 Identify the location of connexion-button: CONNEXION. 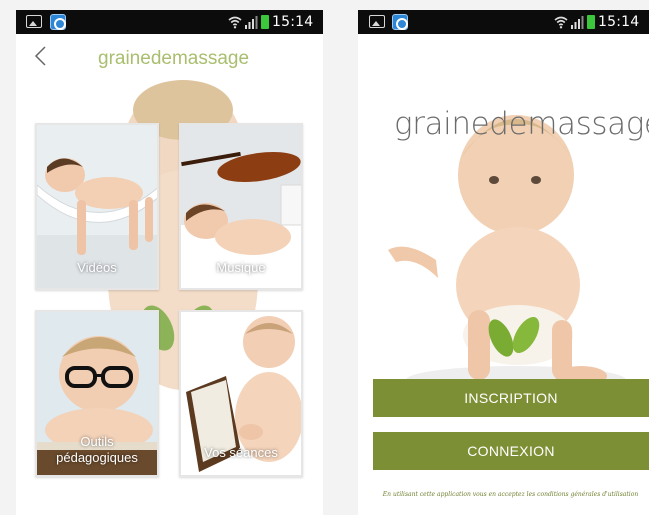
(511, 451).